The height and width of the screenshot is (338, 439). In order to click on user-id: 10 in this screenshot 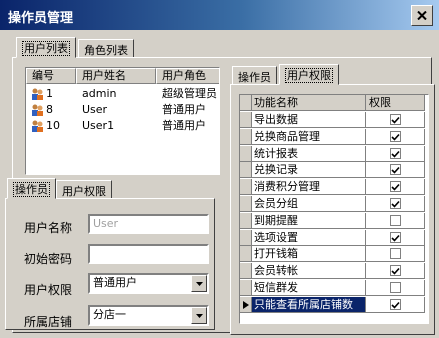, I will do `click(53, 125)`.